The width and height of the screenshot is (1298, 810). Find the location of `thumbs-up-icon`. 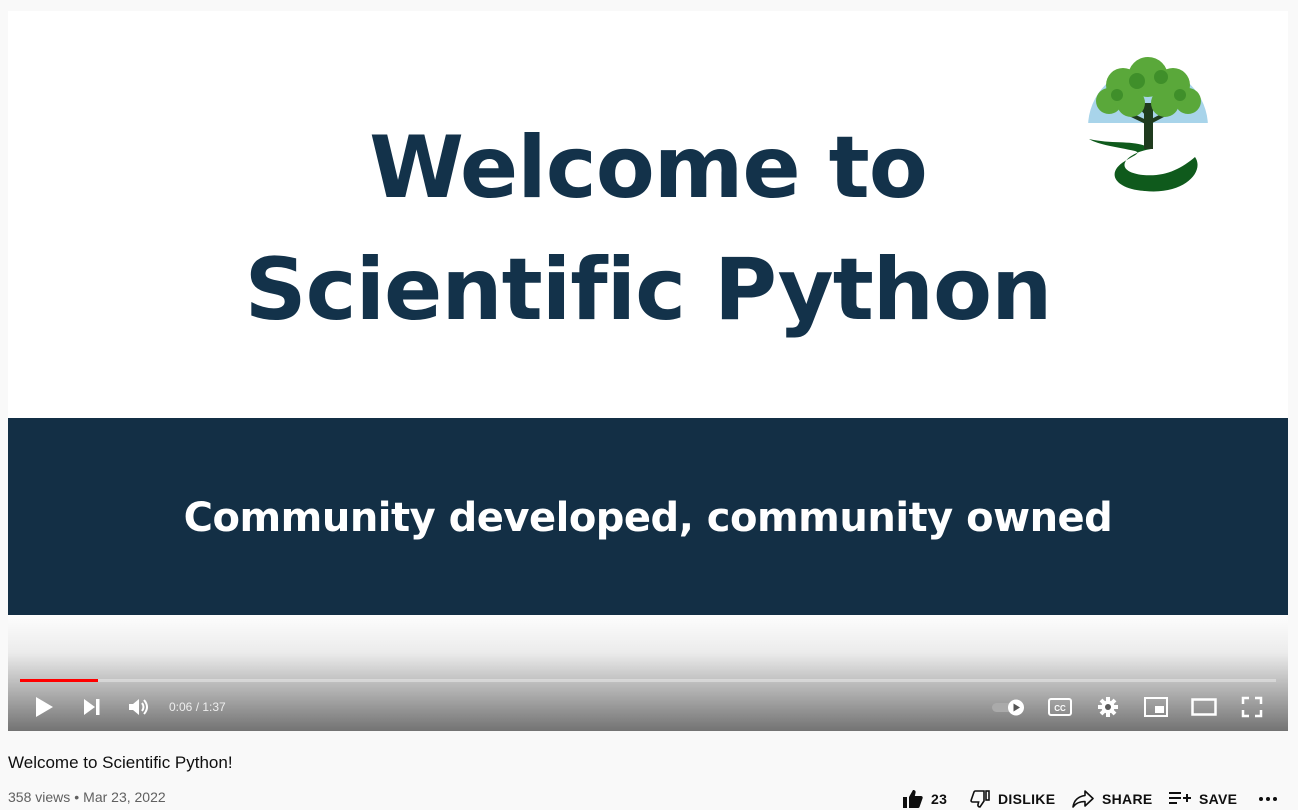

thumbs-up-icon is located at coordinates (913, 799).